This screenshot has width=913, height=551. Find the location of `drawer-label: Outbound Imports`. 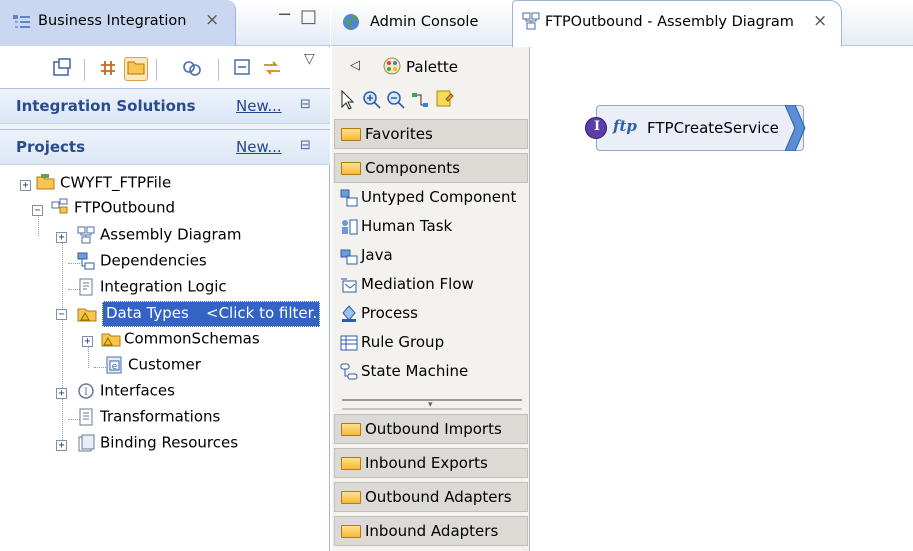

drawer-label: Outbound Imports is located at coordinates (433, 429).